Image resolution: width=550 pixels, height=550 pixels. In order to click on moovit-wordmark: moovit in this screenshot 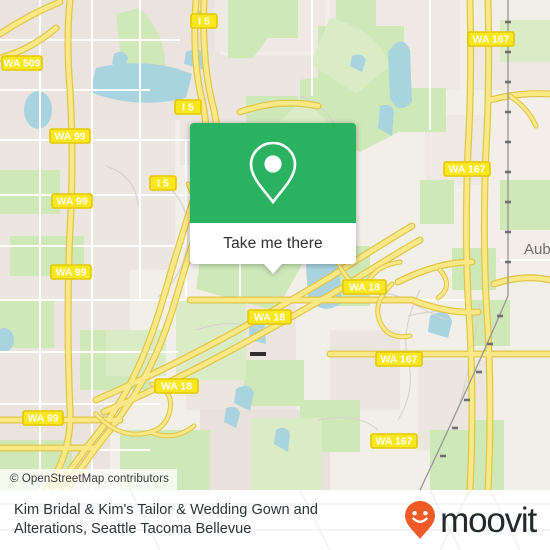, I will do `click(488, 520)`.